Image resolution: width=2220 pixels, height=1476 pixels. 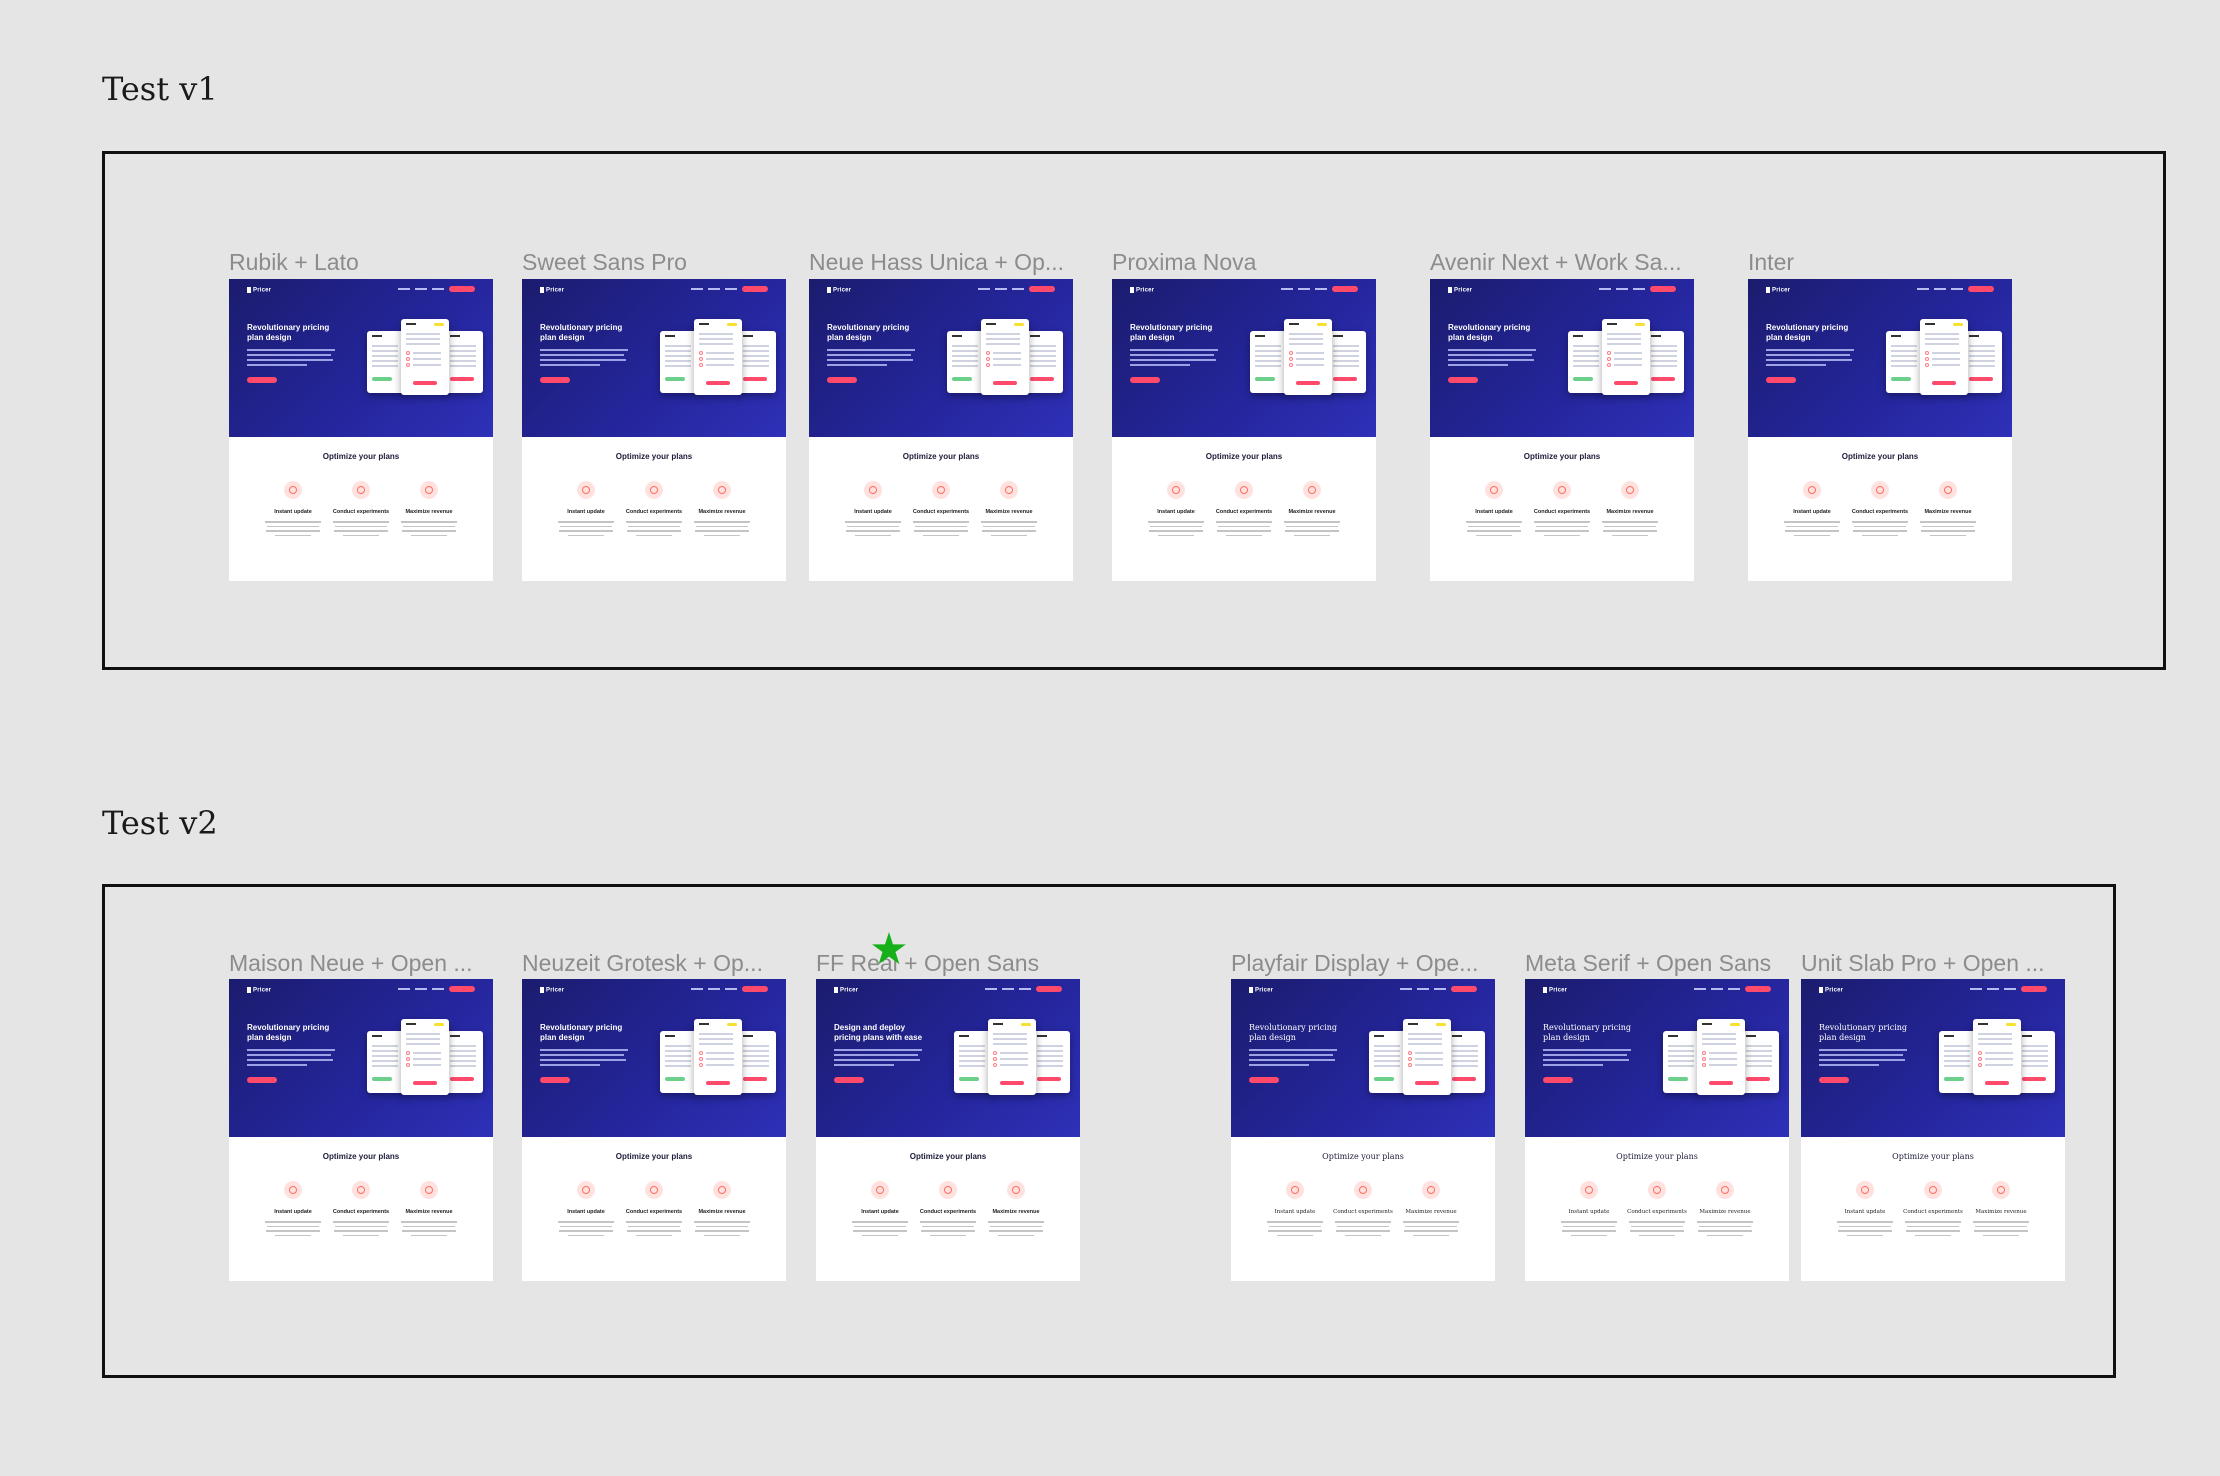 I want to click on thumbnail-label: Sweet Sans Pro, so click(x=657, y=262).